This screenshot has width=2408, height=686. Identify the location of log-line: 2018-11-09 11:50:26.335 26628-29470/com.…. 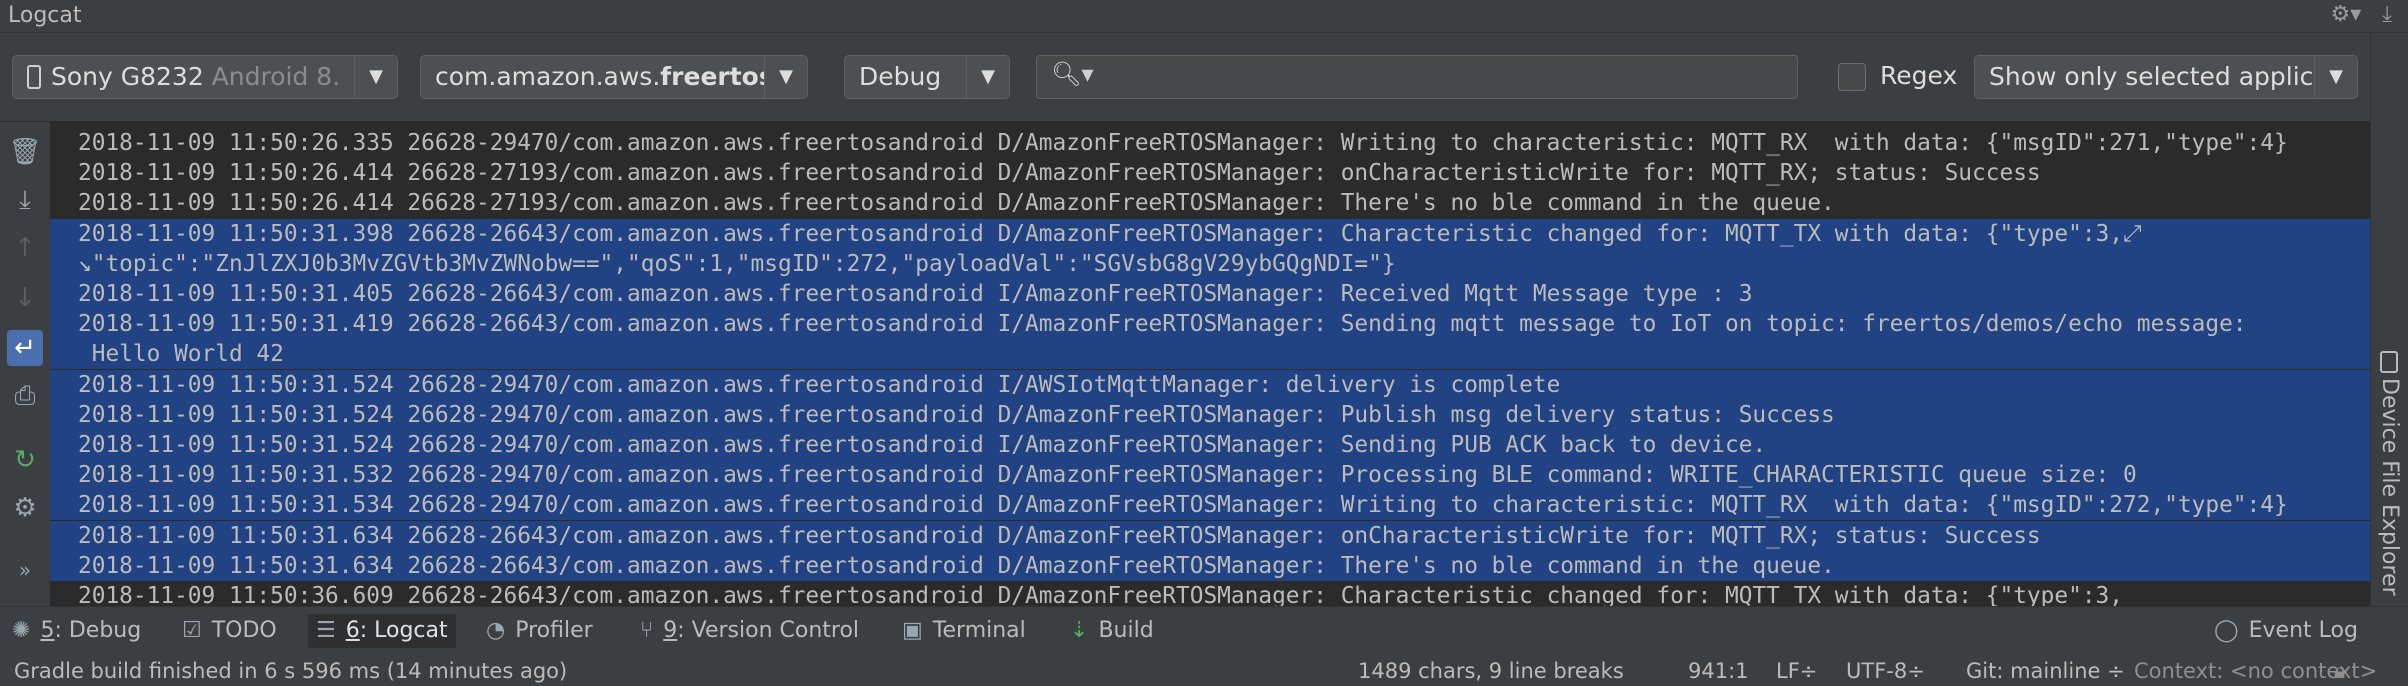
(1169, 143).